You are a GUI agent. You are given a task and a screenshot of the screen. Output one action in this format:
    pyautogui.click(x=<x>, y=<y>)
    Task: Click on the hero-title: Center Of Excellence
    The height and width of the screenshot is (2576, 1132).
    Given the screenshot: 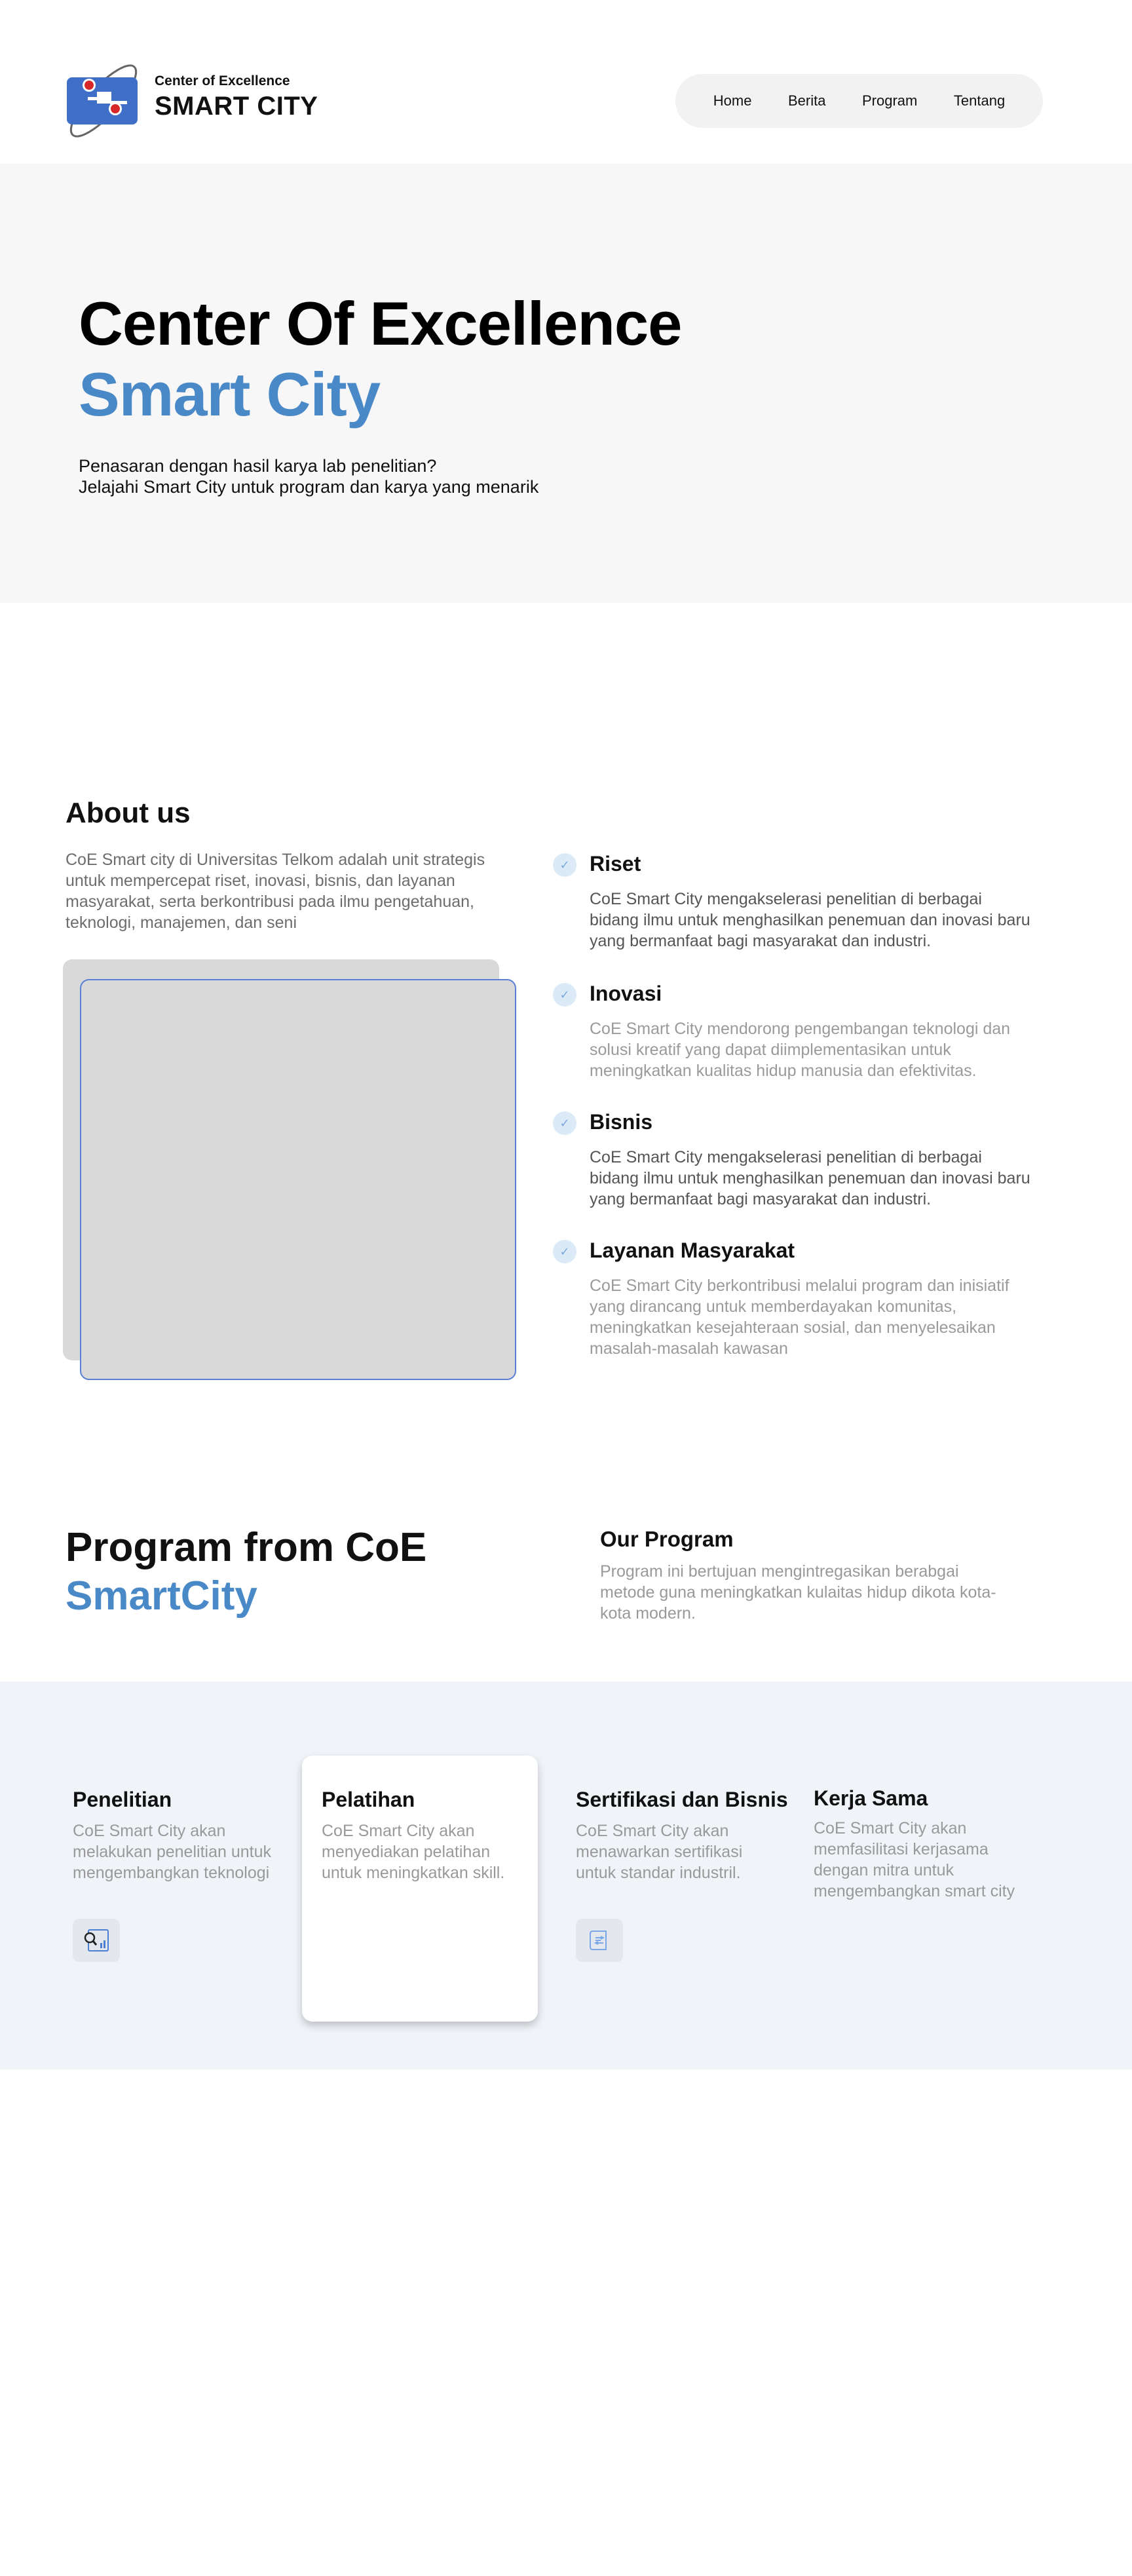 What is the action you would take?
    pyautogui.click(x=380, y=323)
    